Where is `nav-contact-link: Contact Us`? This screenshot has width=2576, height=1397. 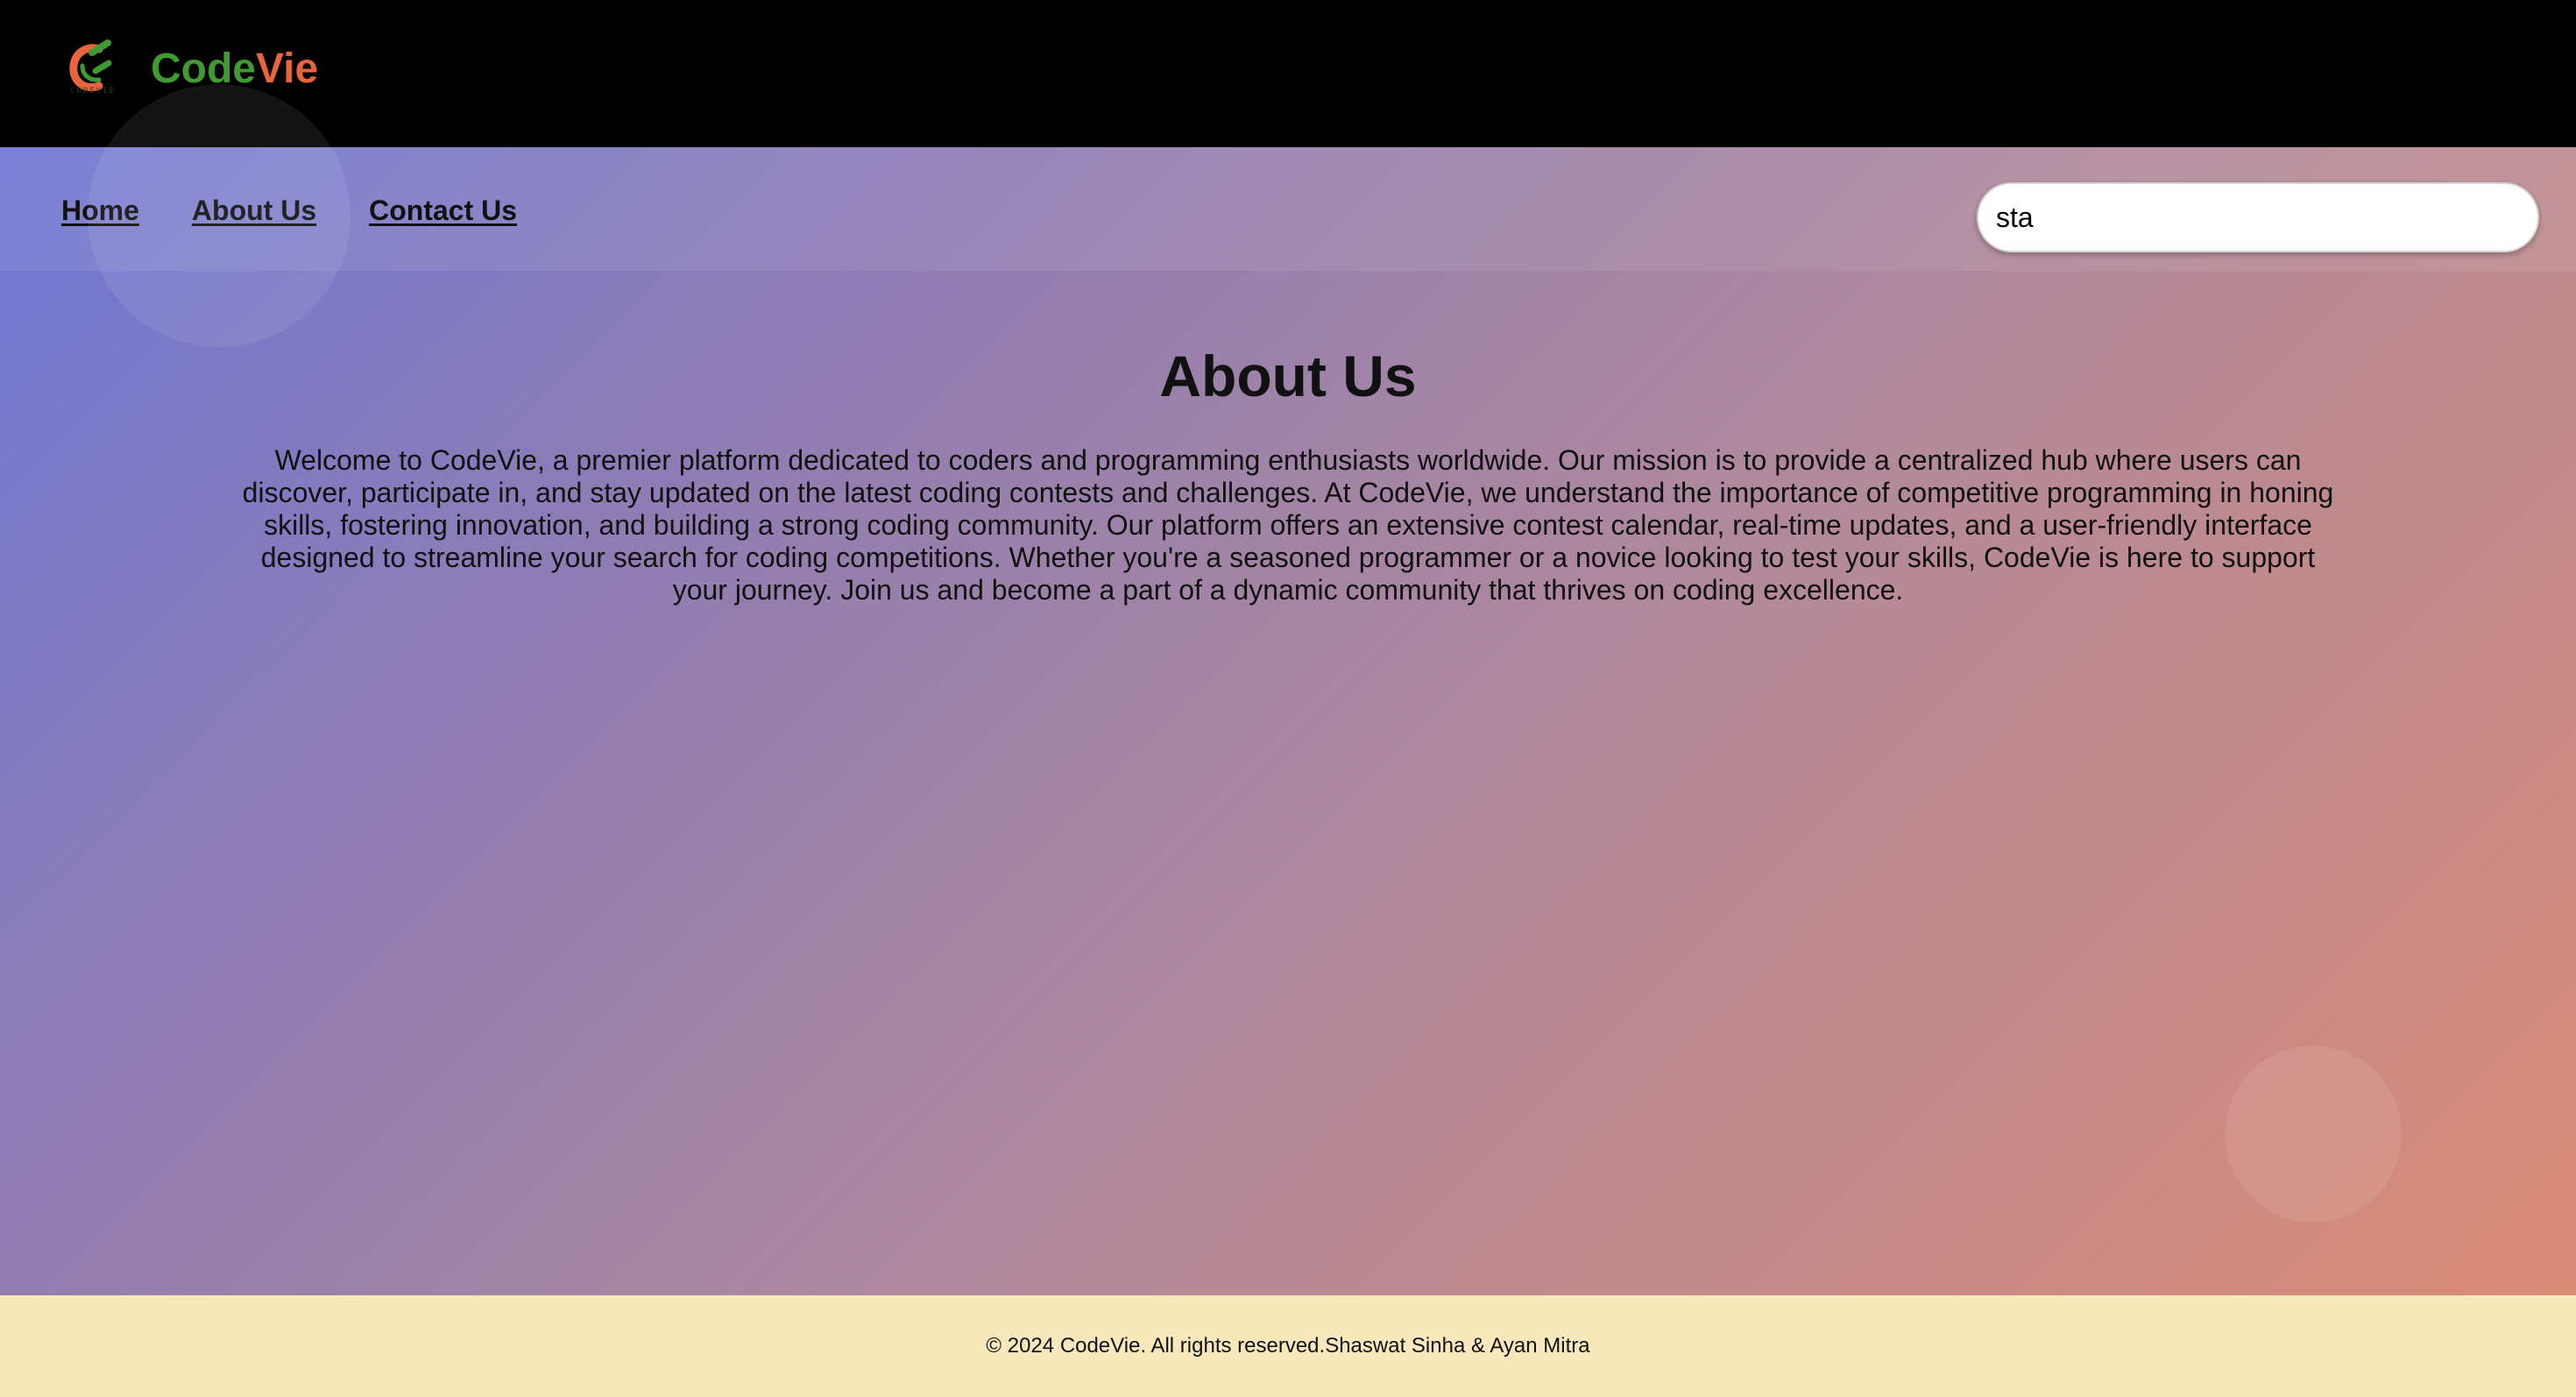
nav-contact-link: Contact Us is located at coordinates (443, 211).